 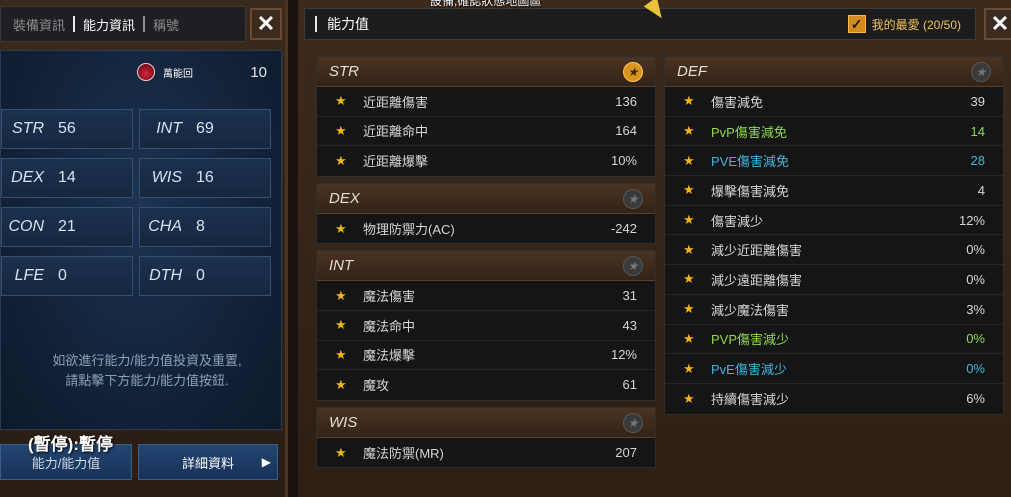 What do you see at coordinates (486, 229) in the screenshot?
I see `stat-row: ★ 物理防禦力(AC) -242` at bounding box center [486, 229].